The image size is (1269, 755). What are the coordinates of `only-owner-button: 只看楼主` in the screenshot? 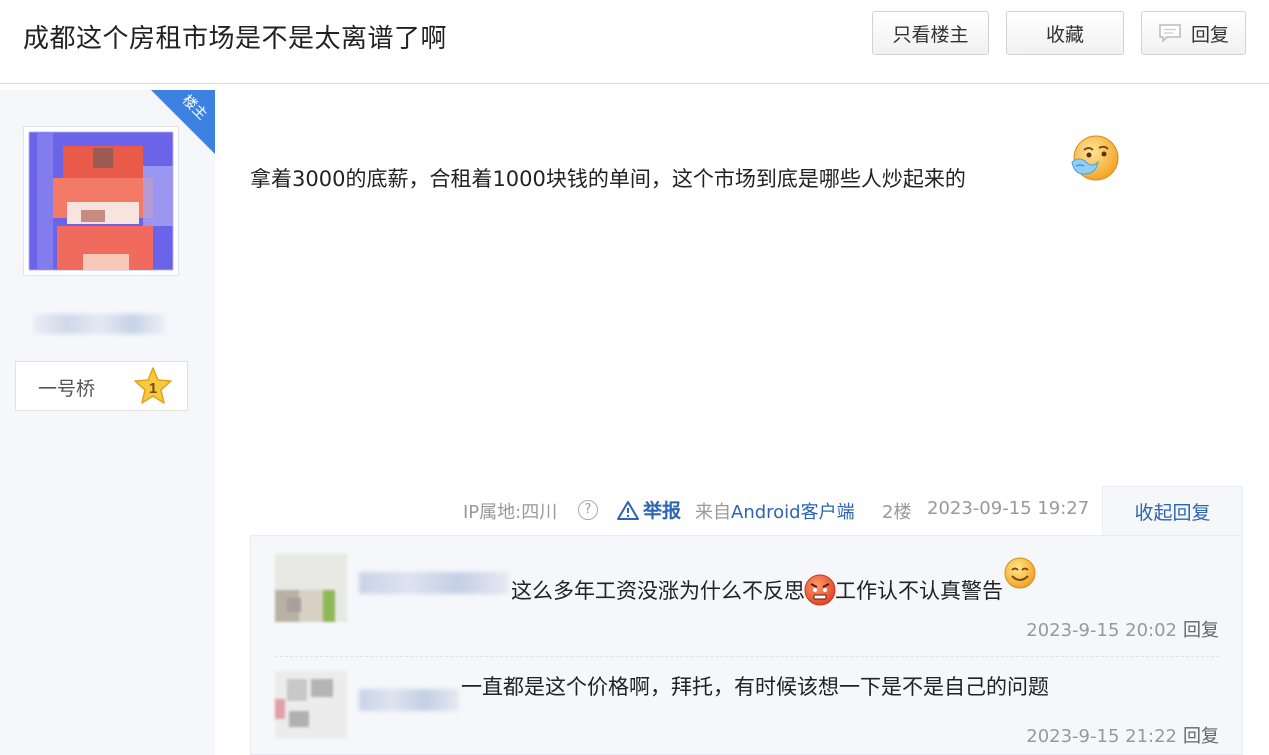 It's located at (930, 33).